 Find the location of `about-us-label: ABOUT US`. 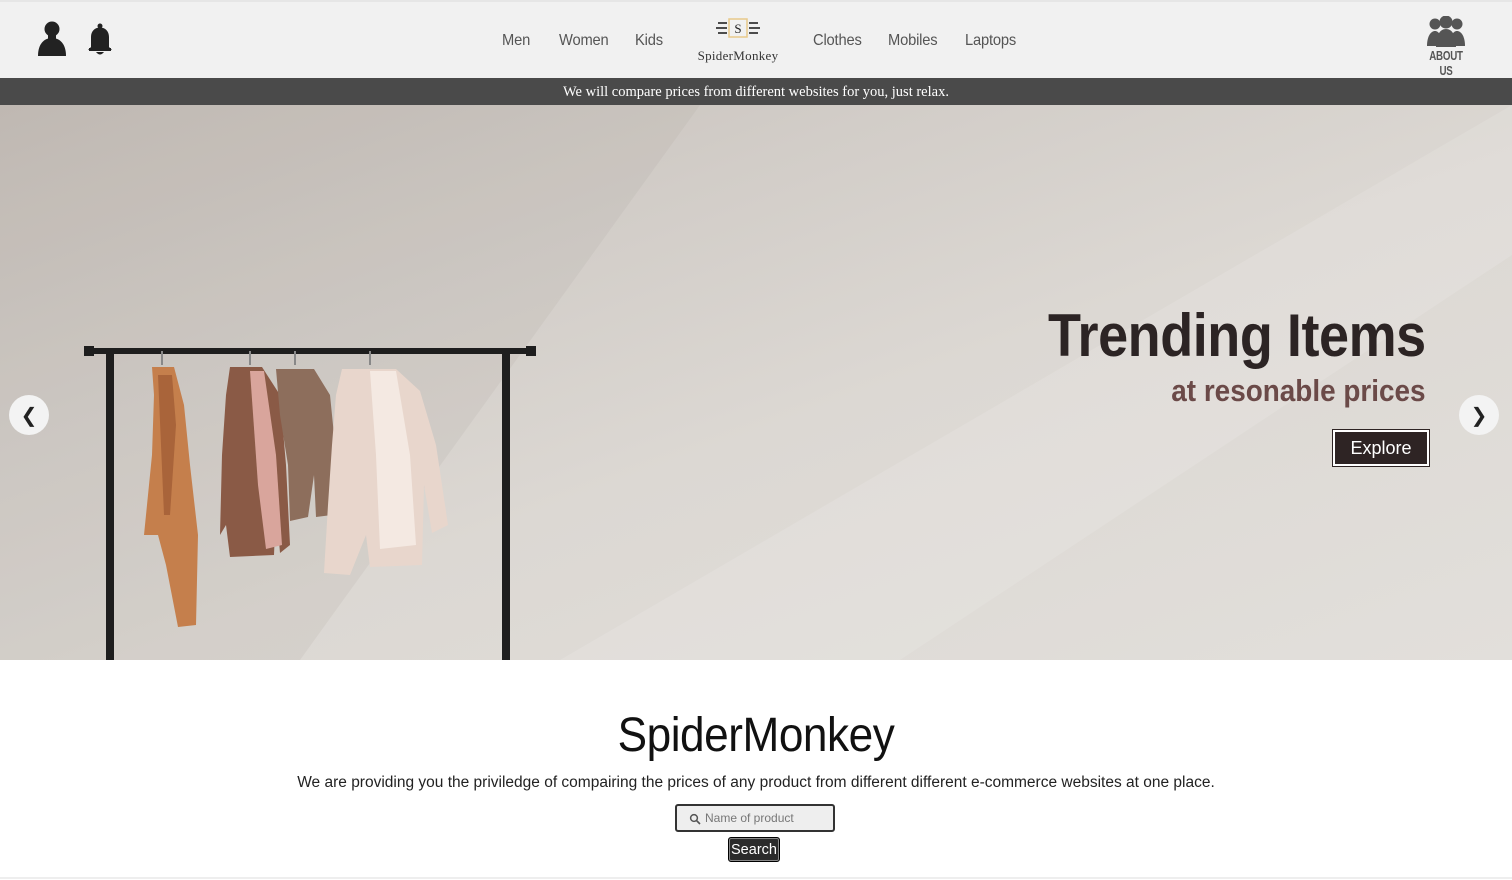

about-us-label: ABOUT US is located at coordinates (1446, 63).